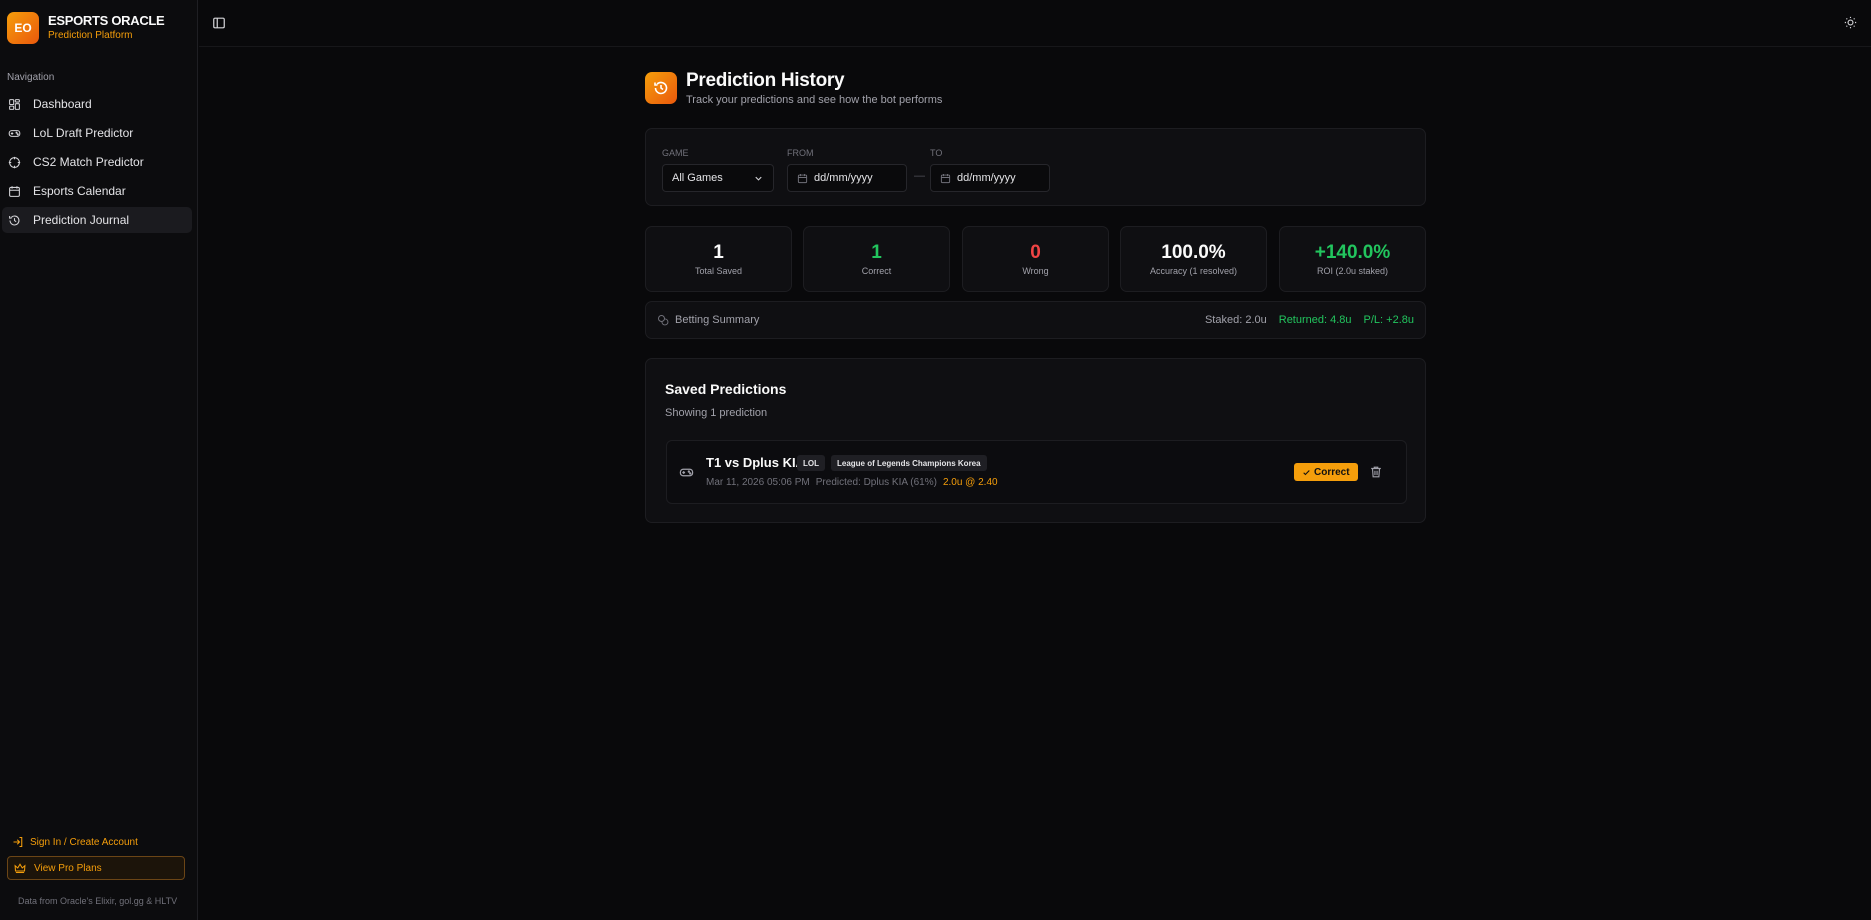 The width and height of the screenshot is (1871, 920). I want to click on sidebar-item-prediction-journal: Prediction Journal, so click(97, 220).